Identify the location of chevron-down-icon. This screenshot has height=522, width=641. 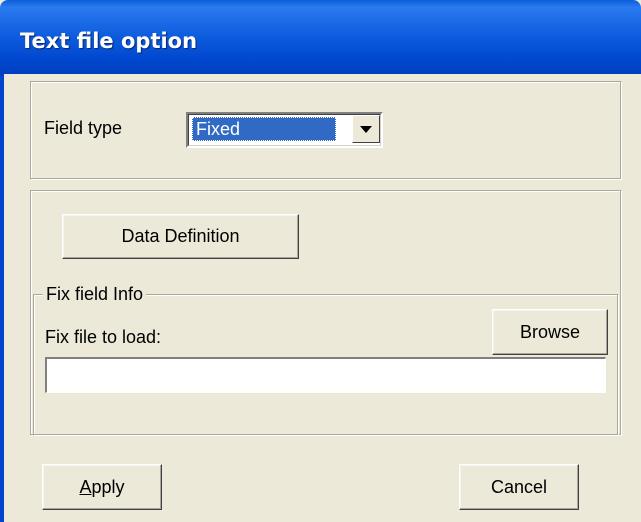
(366, 129).